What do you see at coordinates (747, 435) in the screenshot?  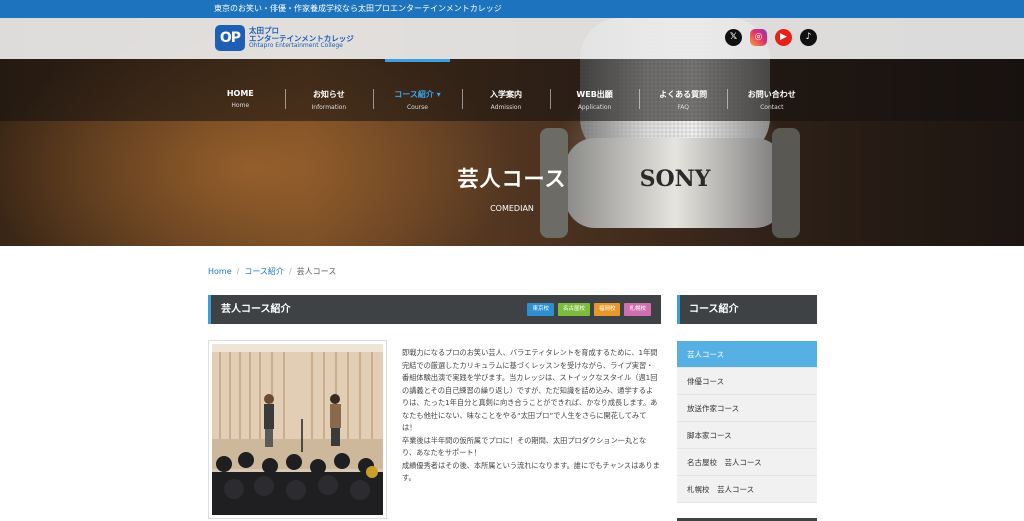 I see `sidebar-item-scriptwriter: 脚本家コース` at bounding box center [747, 435].